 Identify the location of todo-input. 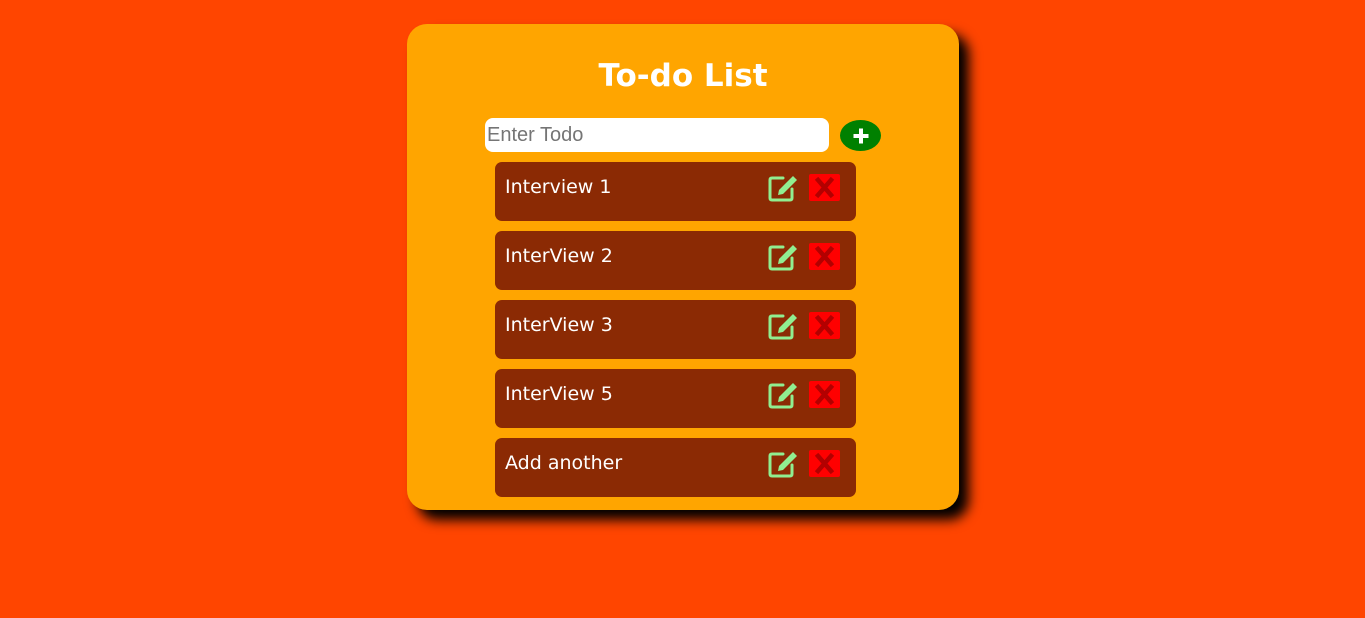
(657, 135).